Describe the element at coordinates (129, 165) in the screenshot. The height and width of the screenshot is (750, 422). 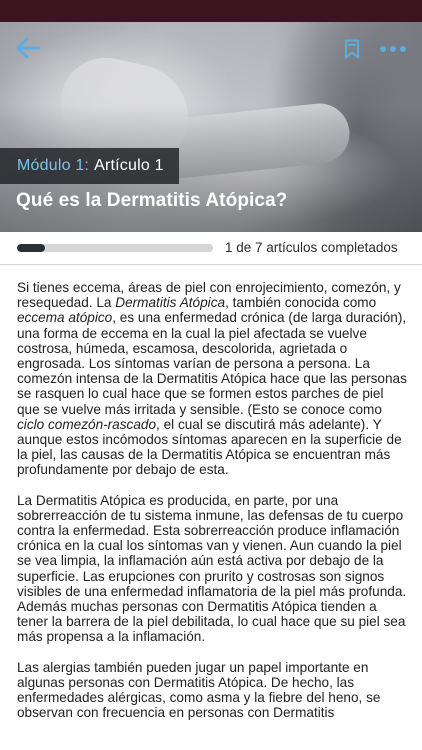
I see `module-article: Artículo 1` at that location.